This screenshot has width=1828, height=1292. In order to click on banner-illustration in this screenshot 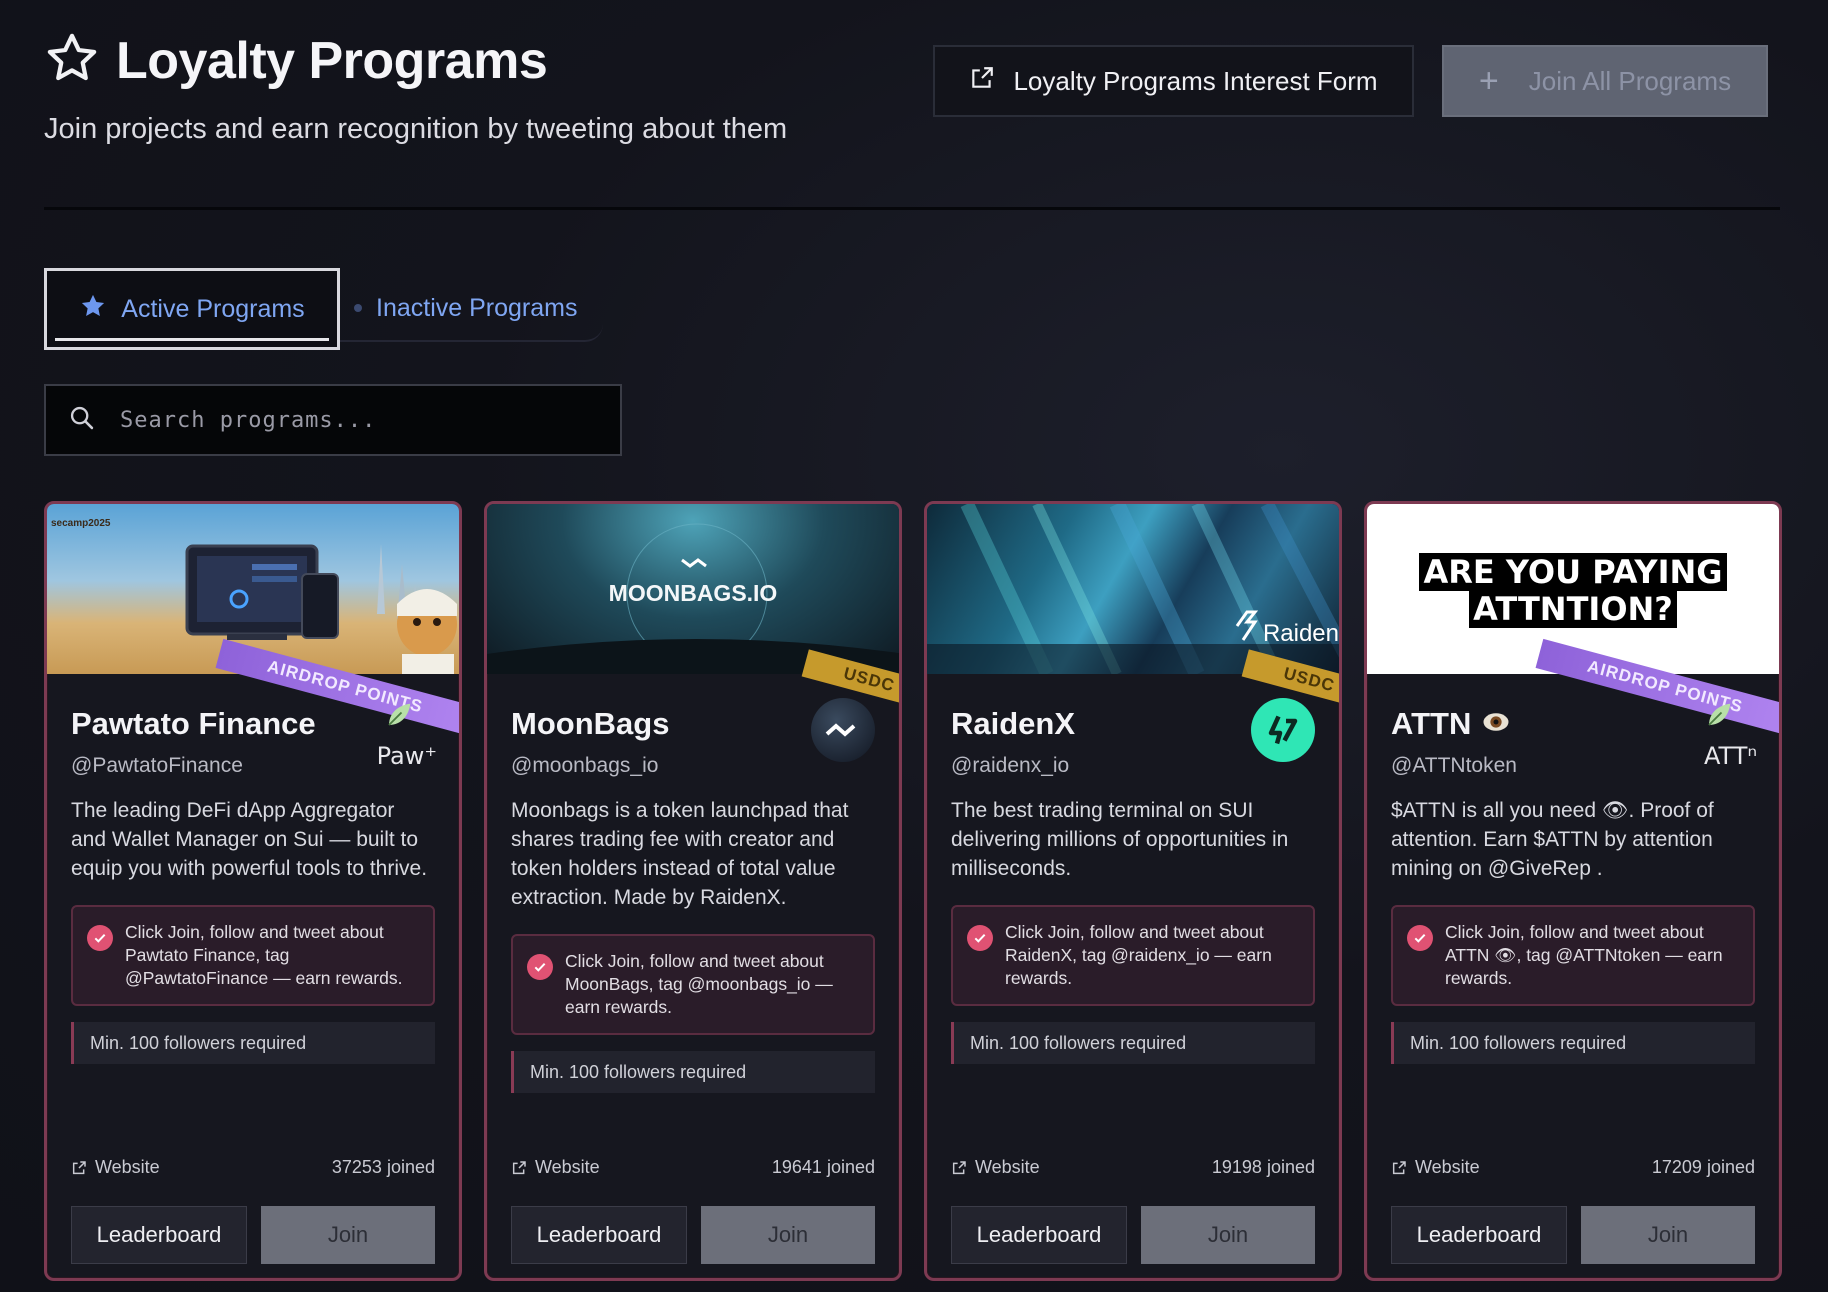, I will do `click(1133, 589)`.